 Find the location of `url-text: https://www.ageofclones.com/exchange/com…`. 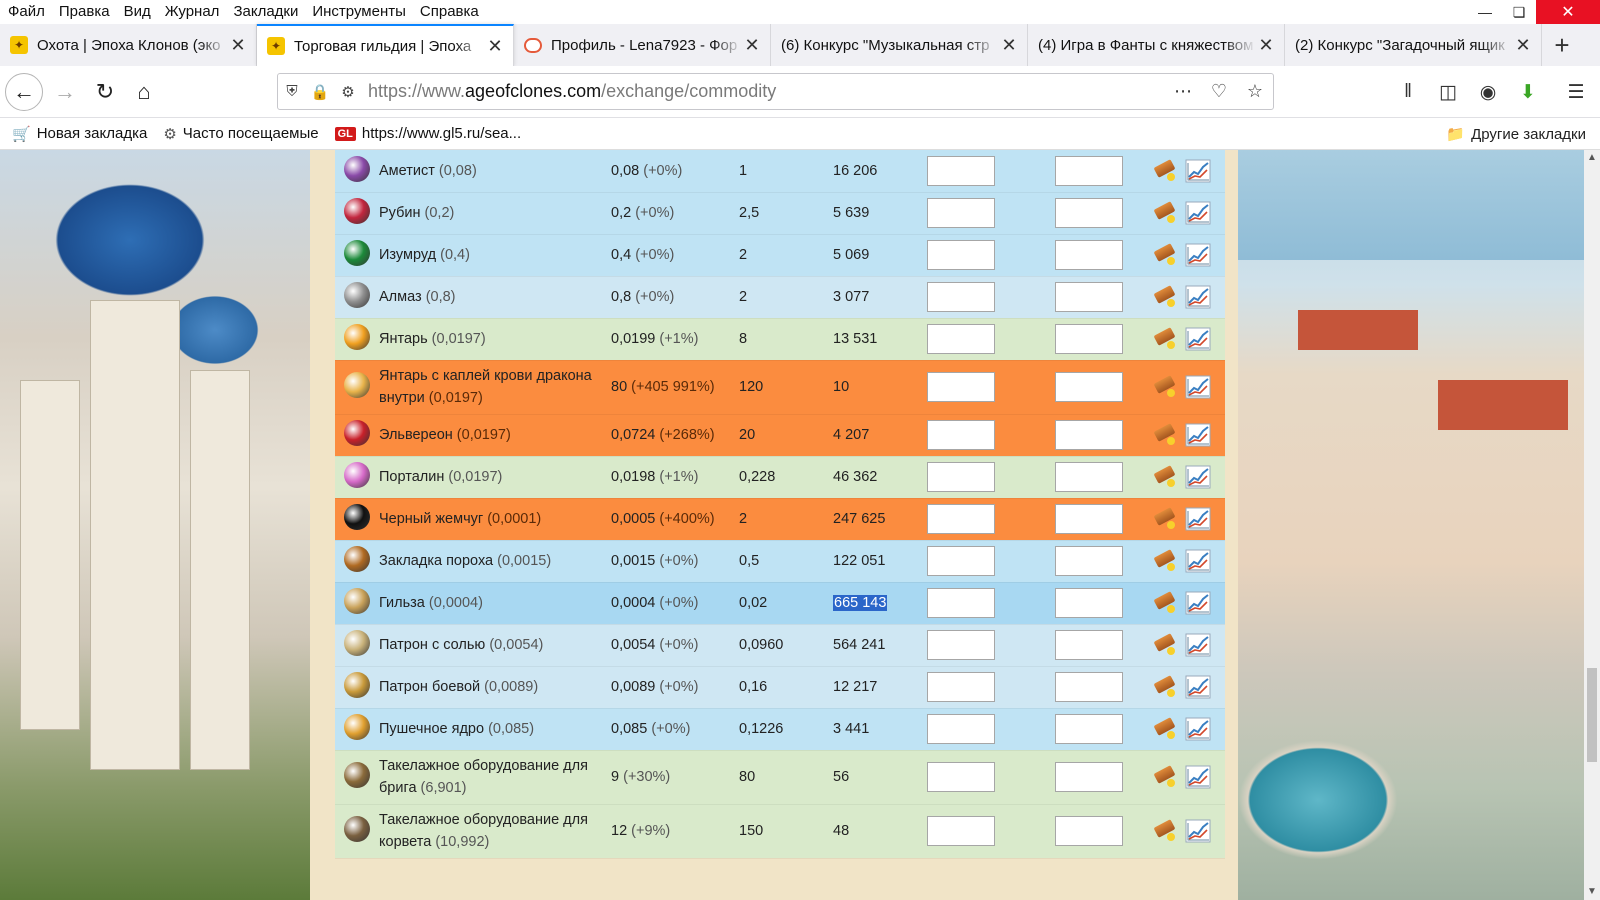

url-text: https://www.ageofclones.com/exchange/com… is located at coordinates (763, 91).